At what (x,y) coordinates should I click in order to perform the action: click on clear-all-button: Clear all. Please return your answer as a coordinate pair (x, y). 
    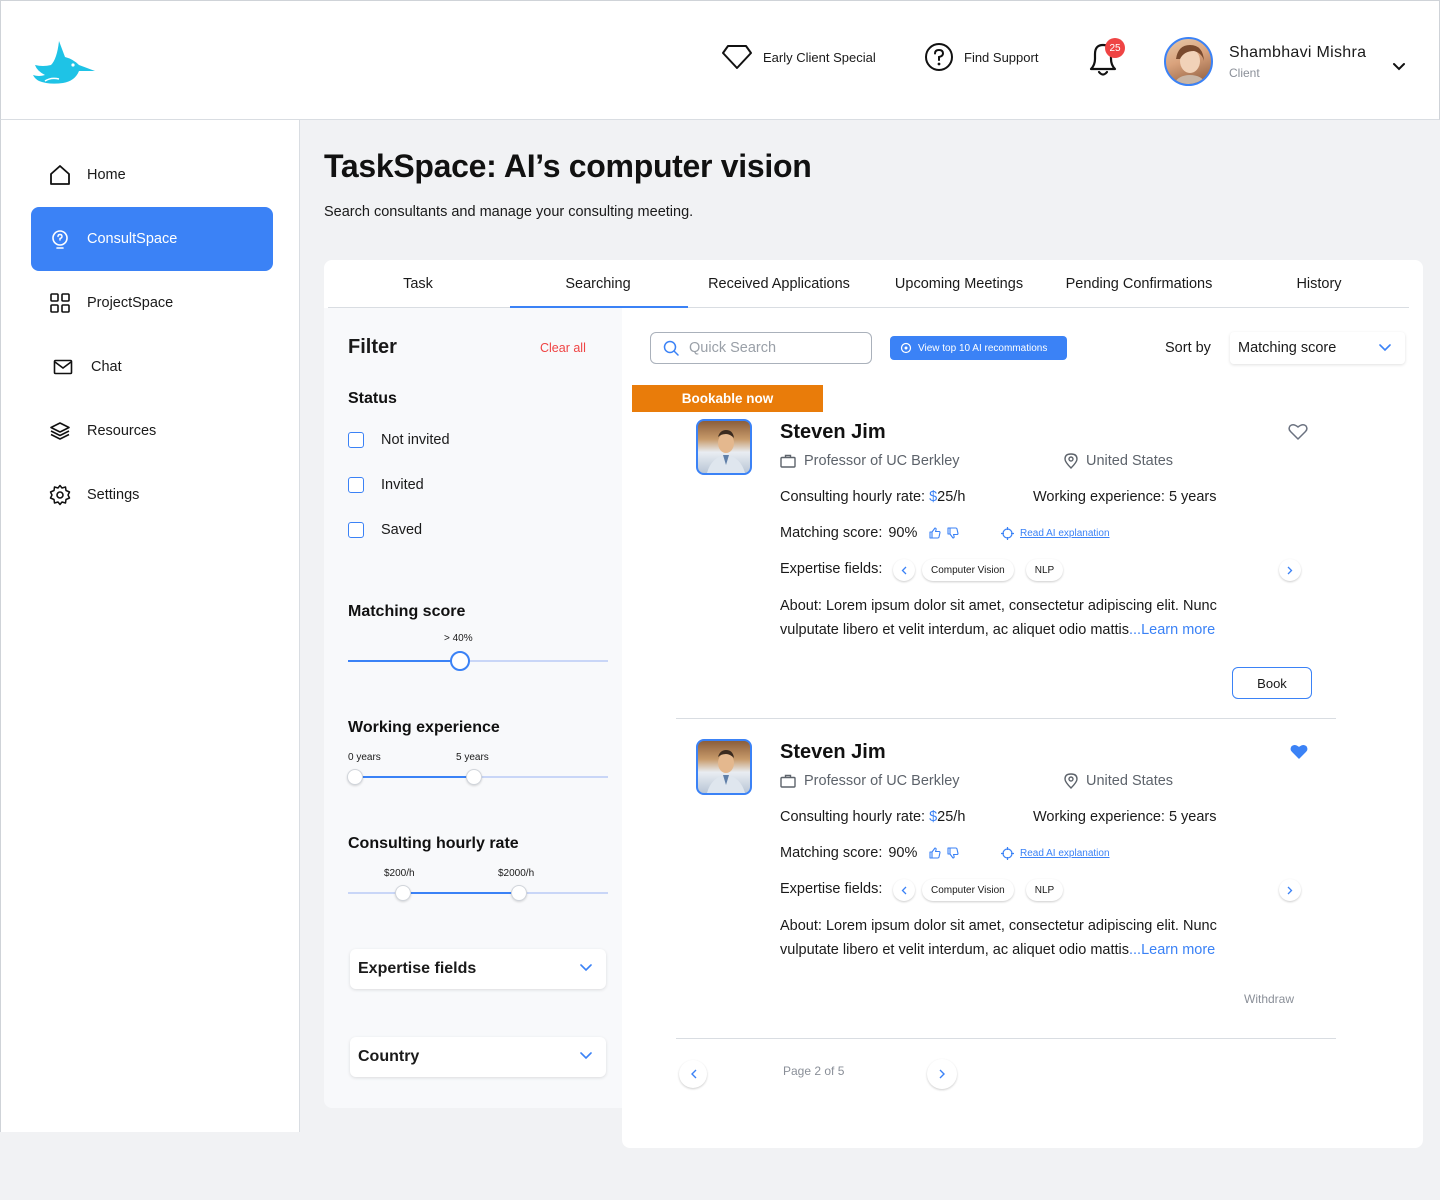
    Looking at the image, I should click on (563, 348).